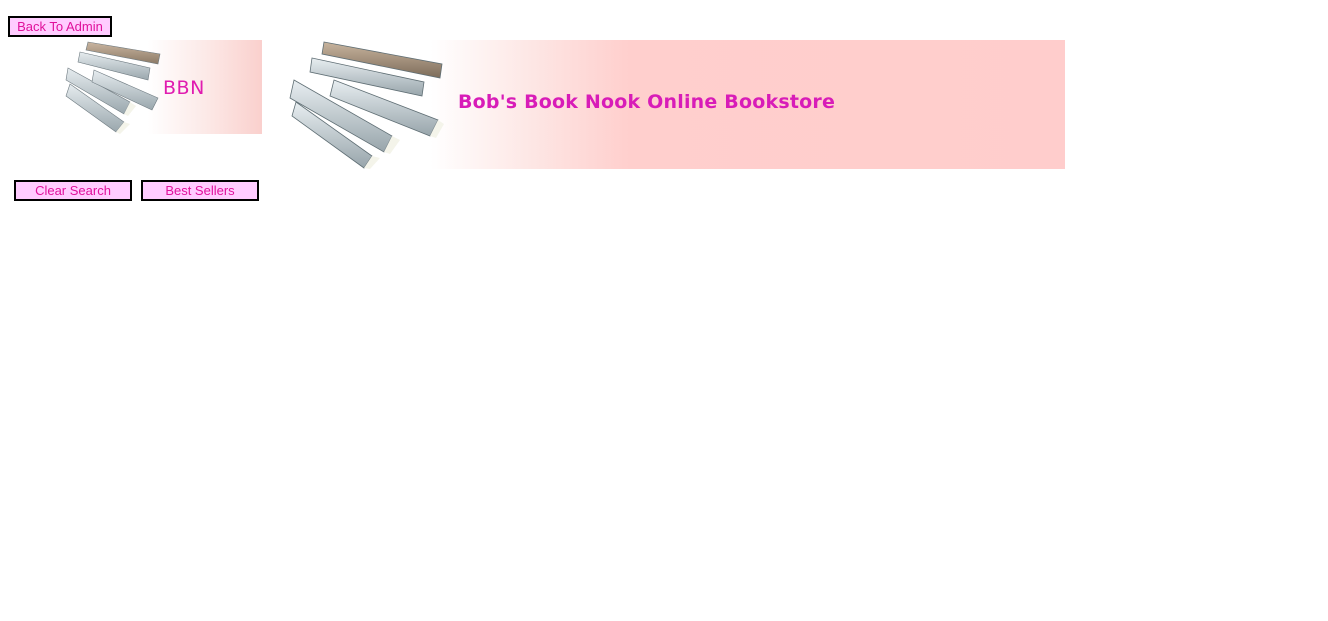 The height and width of the screenshot is (621, 1328). I want to click on best-sellers-button: Best Sellers, so click(200, 190).